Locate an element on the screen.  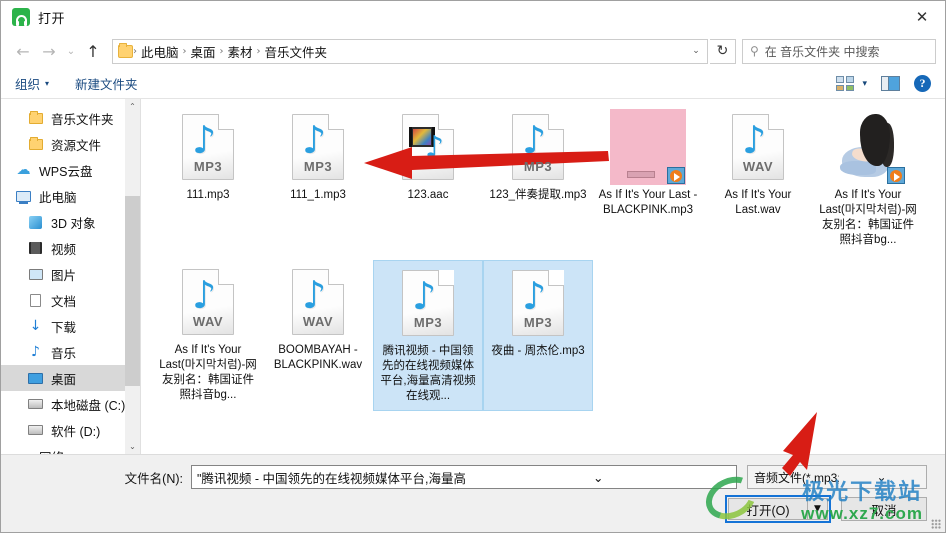
file-item: ♪ 123.aac is located at coordinates (428, 179).